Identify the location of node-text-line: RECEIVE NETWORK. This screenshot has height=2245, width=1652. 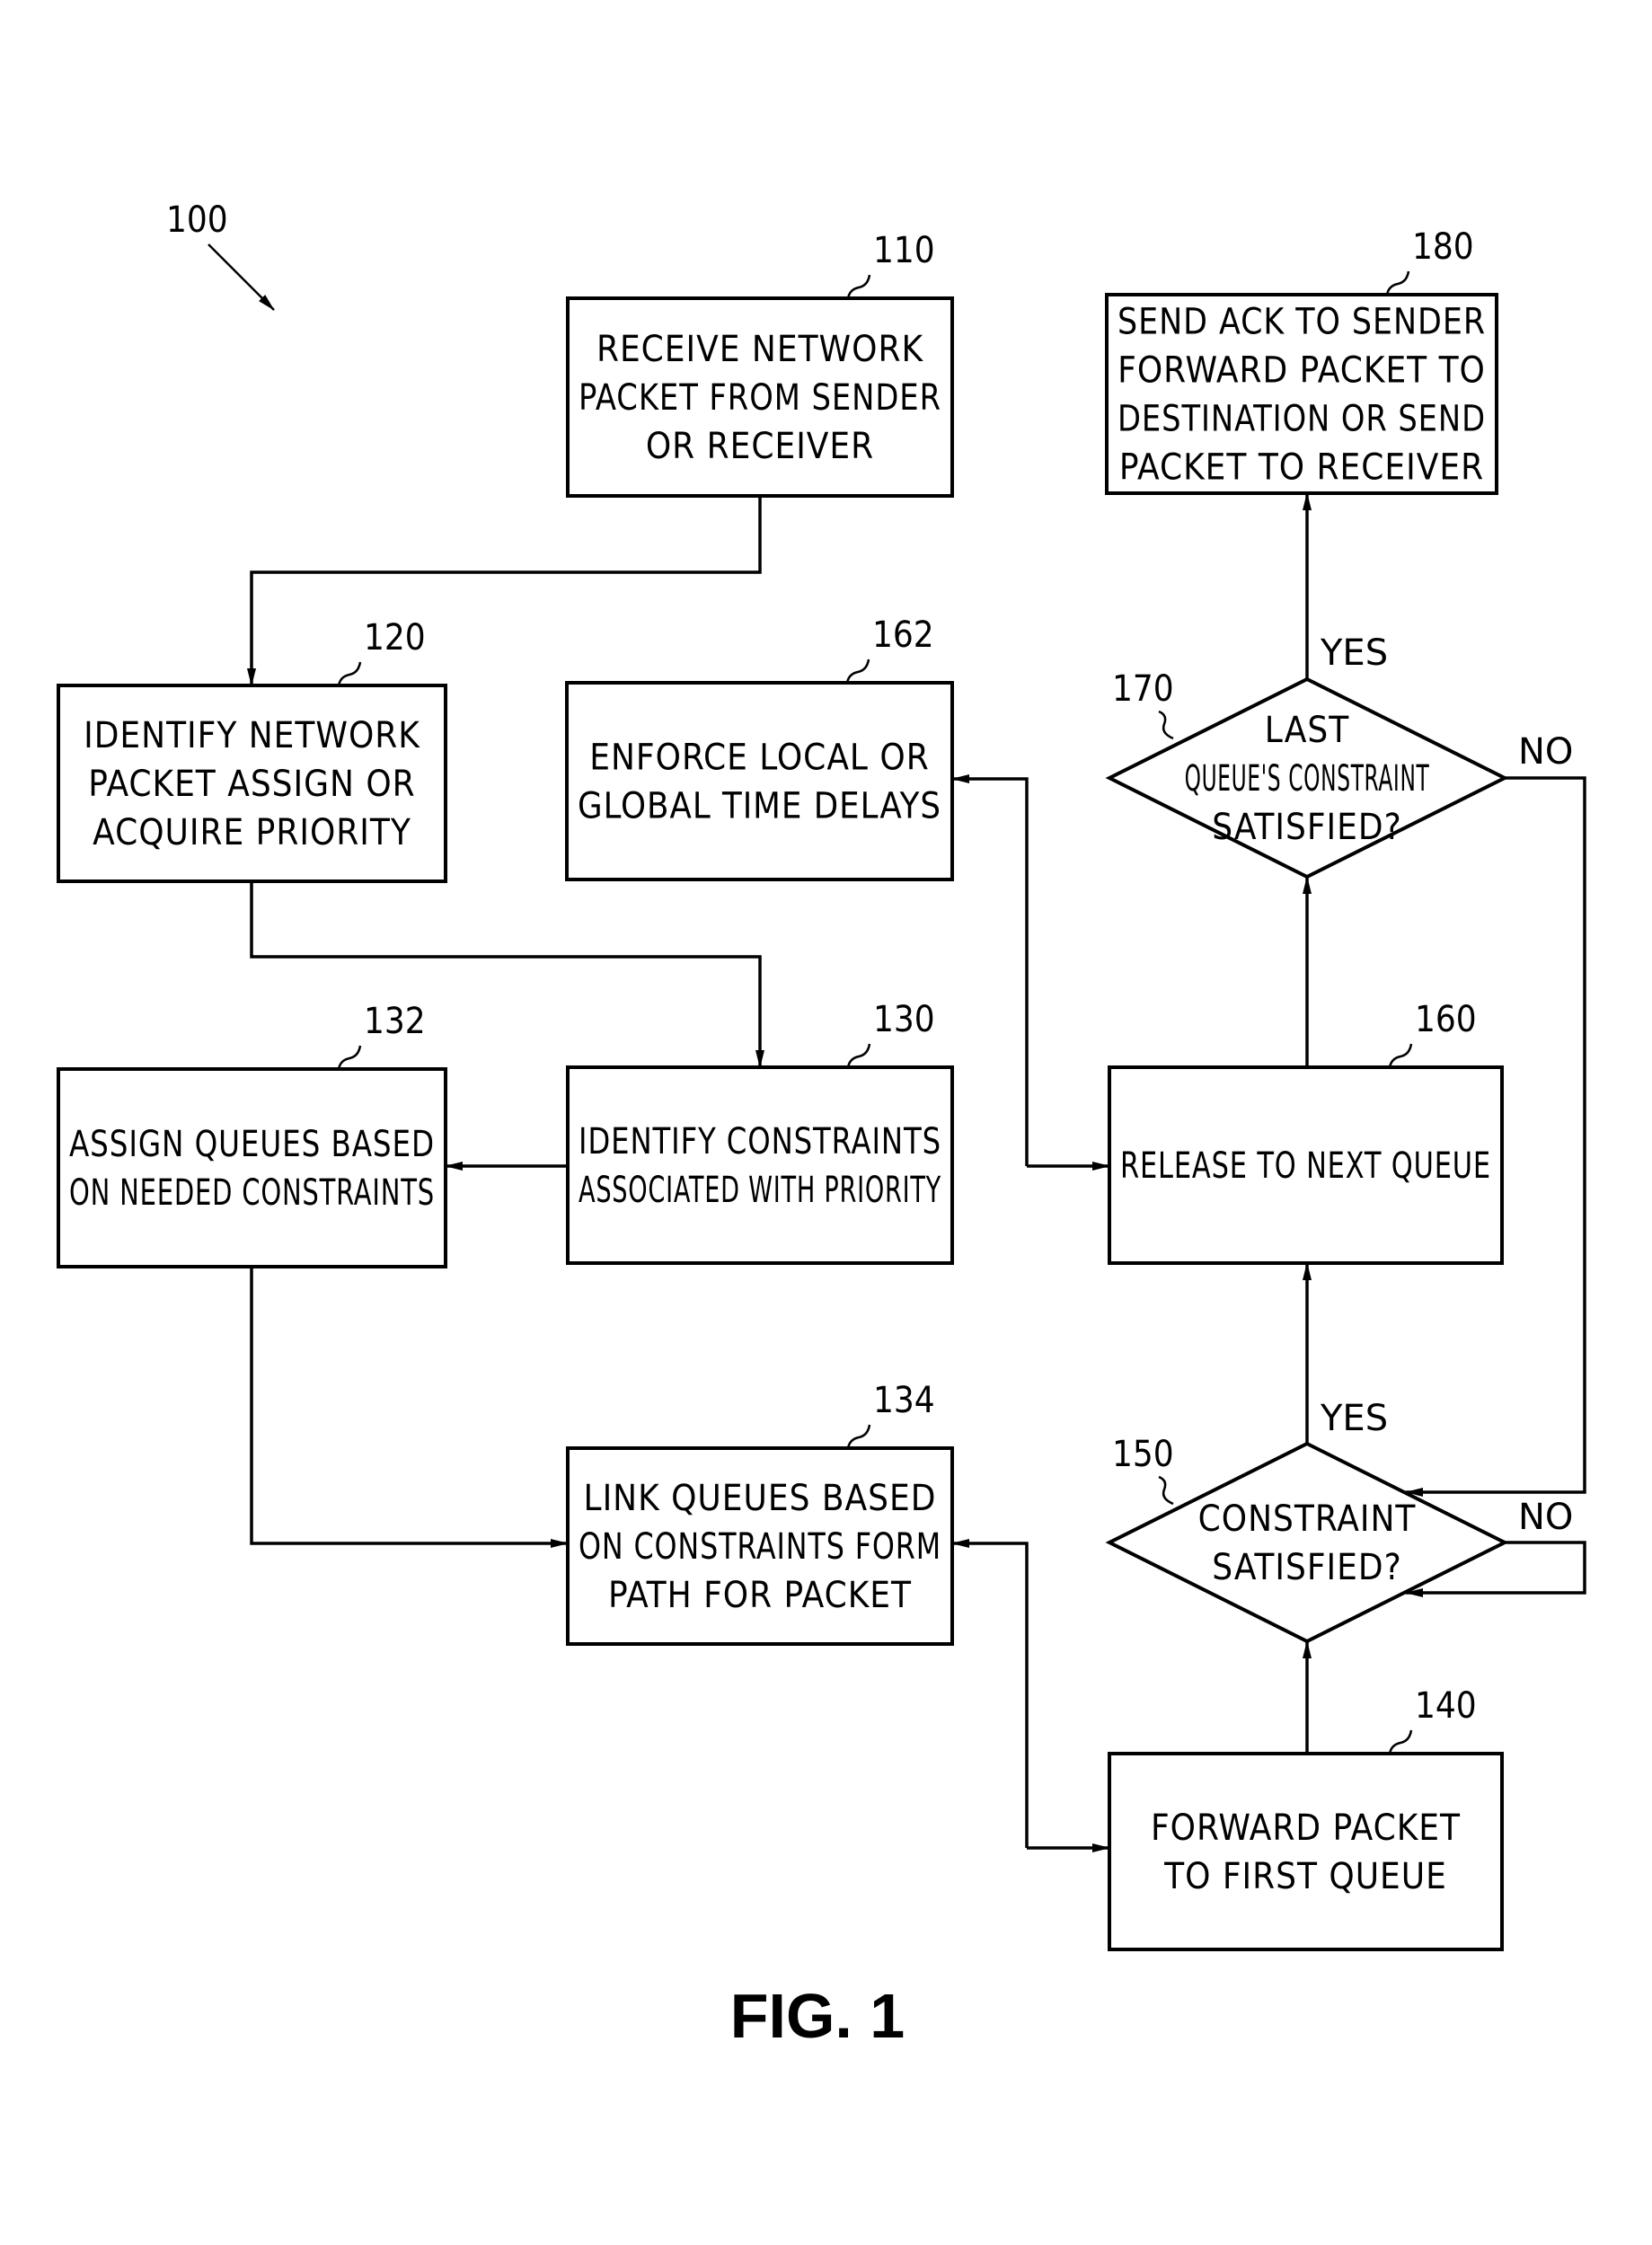
(760, 349).